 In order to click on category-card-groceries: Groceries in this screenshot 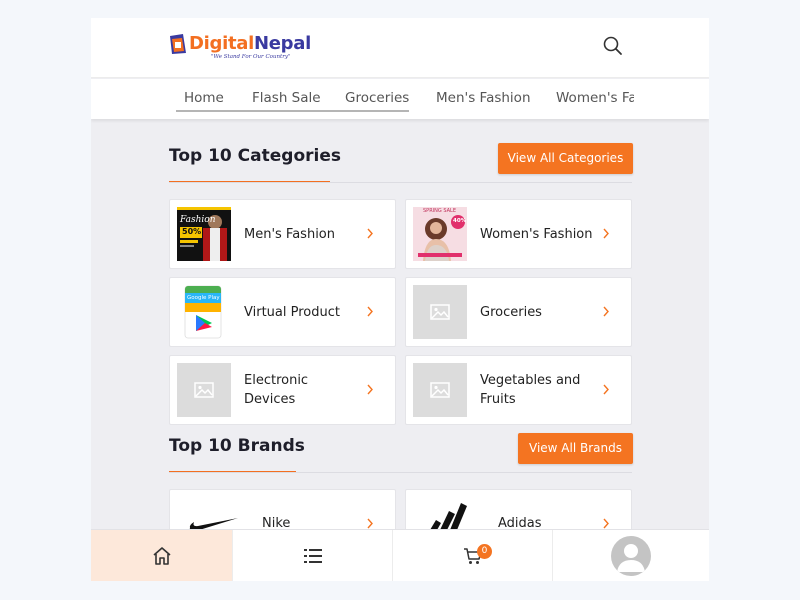, I will do `click(518, 312)`.